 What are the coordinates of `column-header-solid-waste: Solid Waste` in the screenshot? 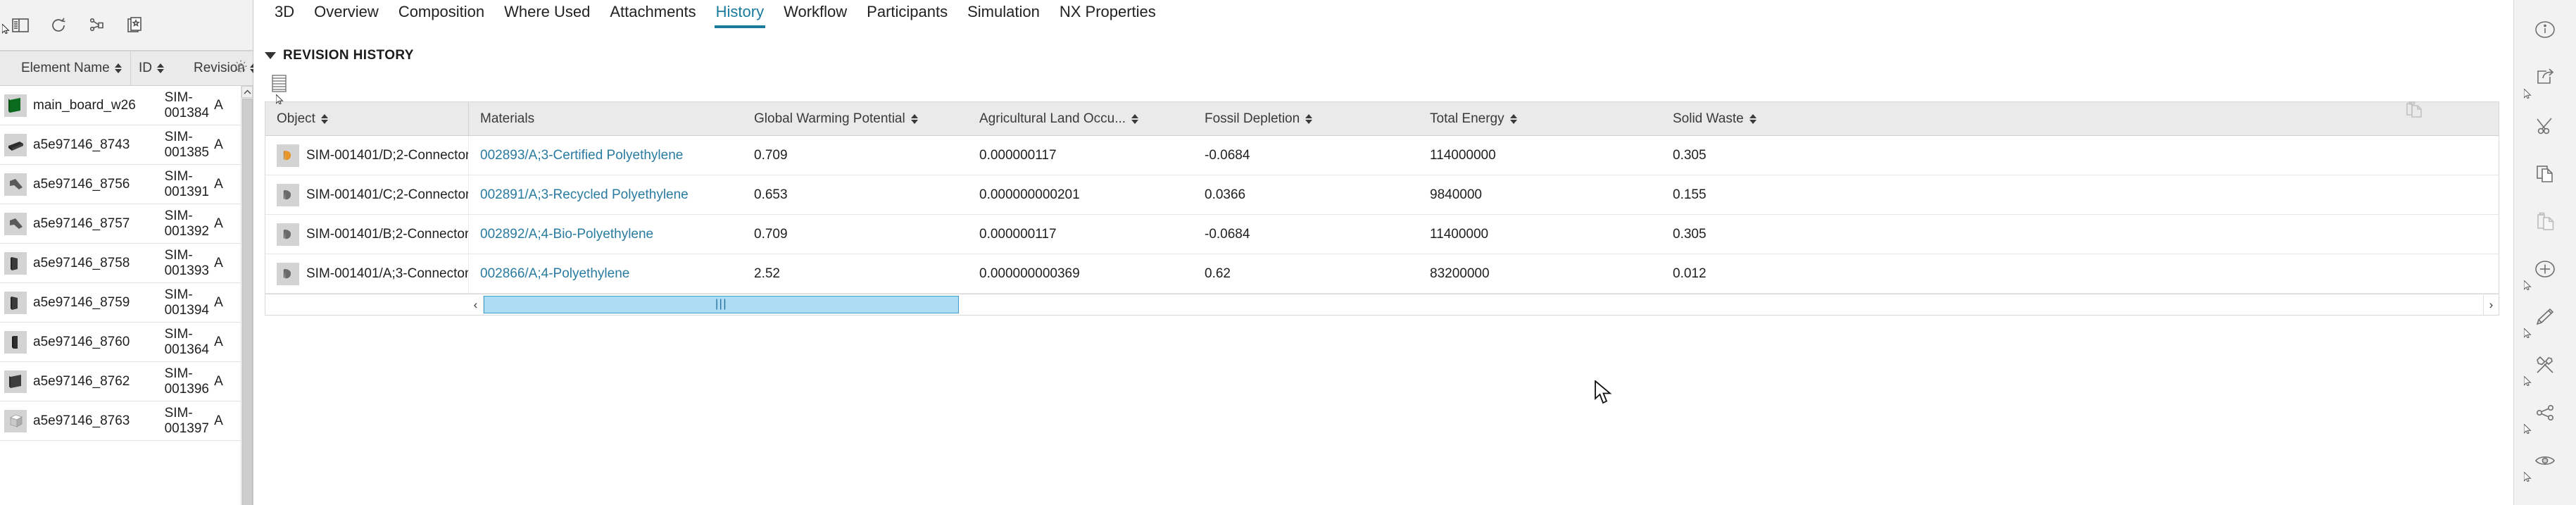 It's located at (1767, 118).